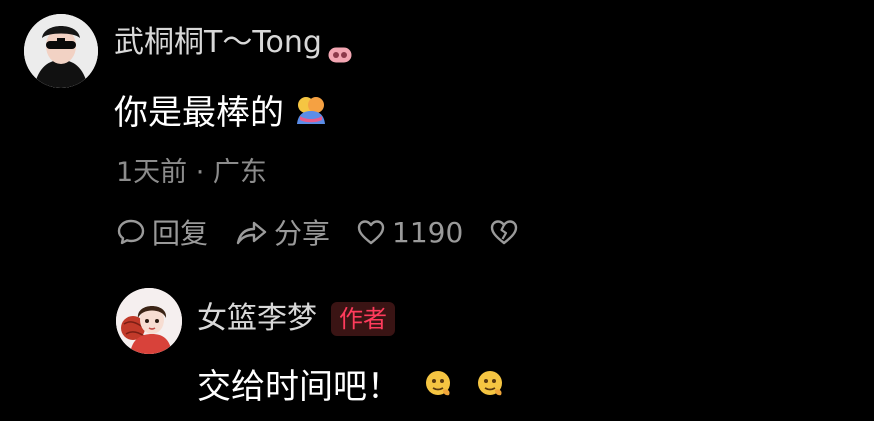 This screenshot has width=874, height=421. What do you see at coordinates (371, 232) in the screenshot?
I see `heart-icon` at bounding box center [371, 232].